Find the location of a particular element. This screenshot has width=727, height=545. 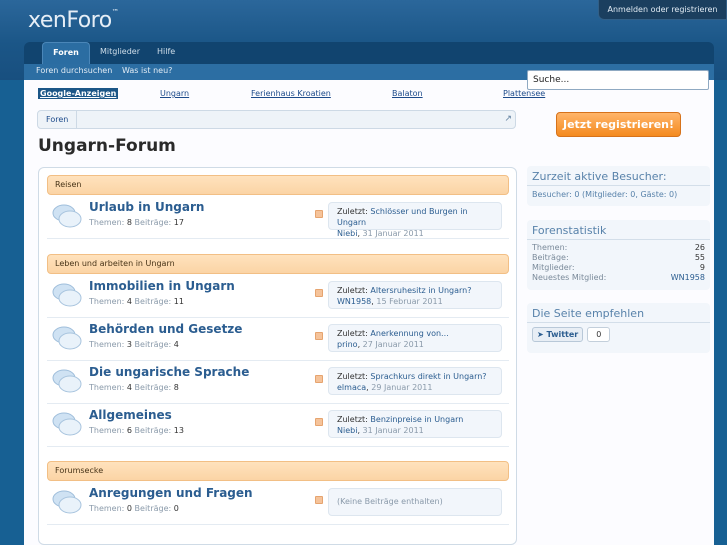

register-button: Jetzt registrieren! is located at coordinates (618, 124).